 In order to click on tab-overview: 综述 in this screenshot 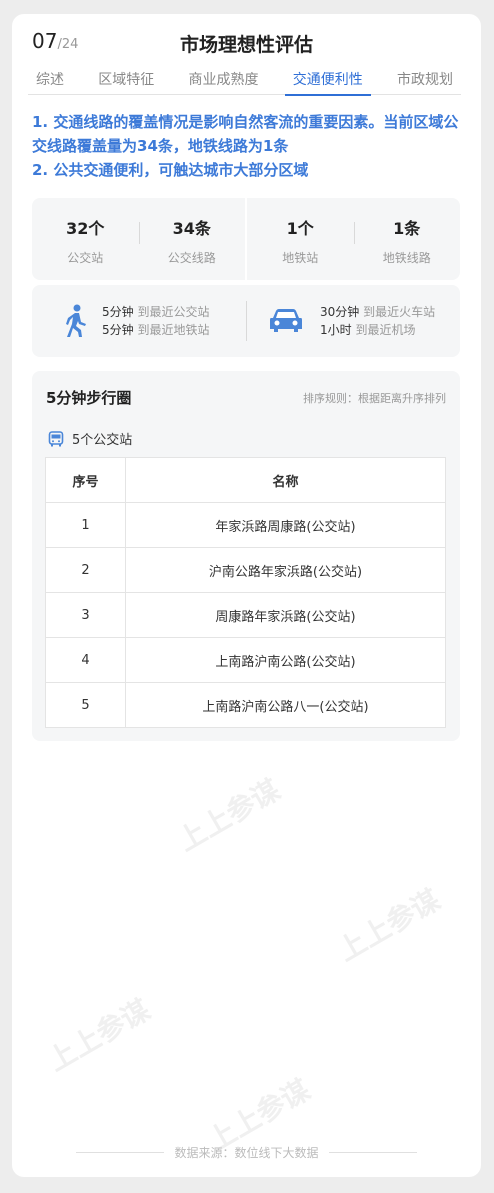, I will do `click(50, 81)`.